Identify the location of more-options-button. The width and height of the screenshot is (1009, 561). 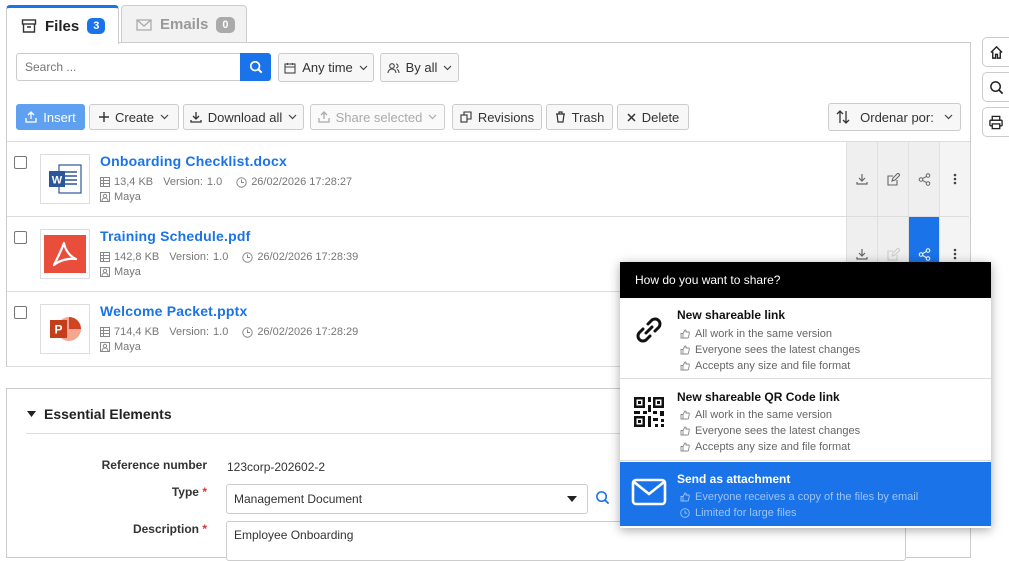
(954, 179).